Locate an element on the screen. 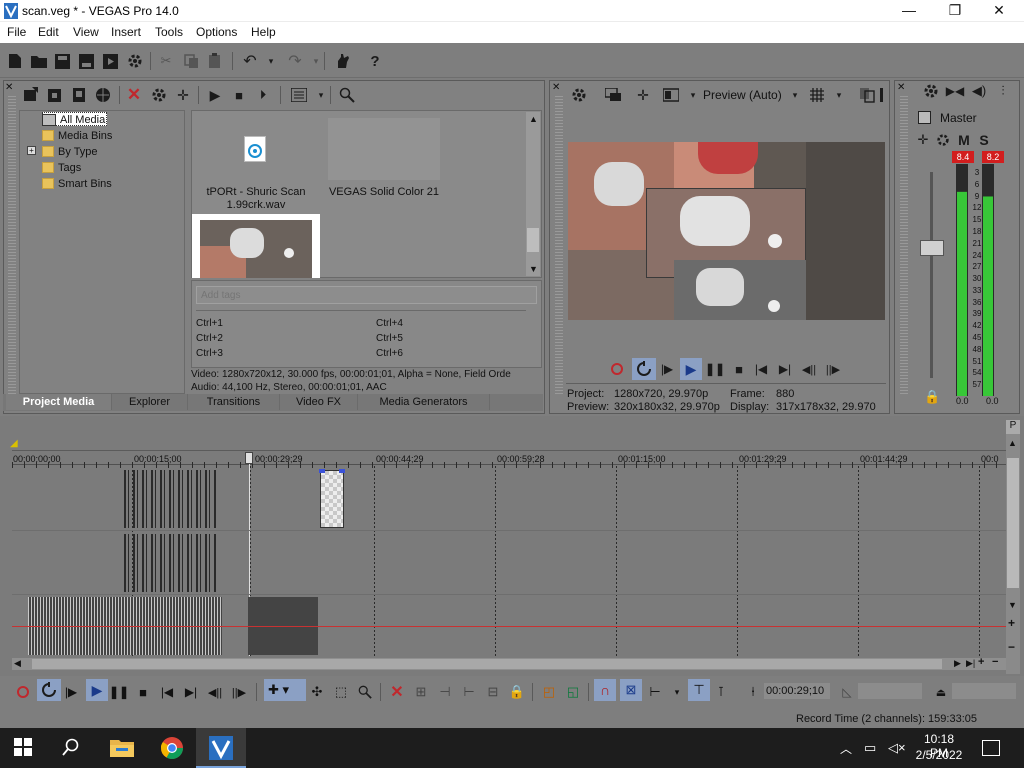  undo-dropdown-icon: ▾ is located at coordinates (271, 61).